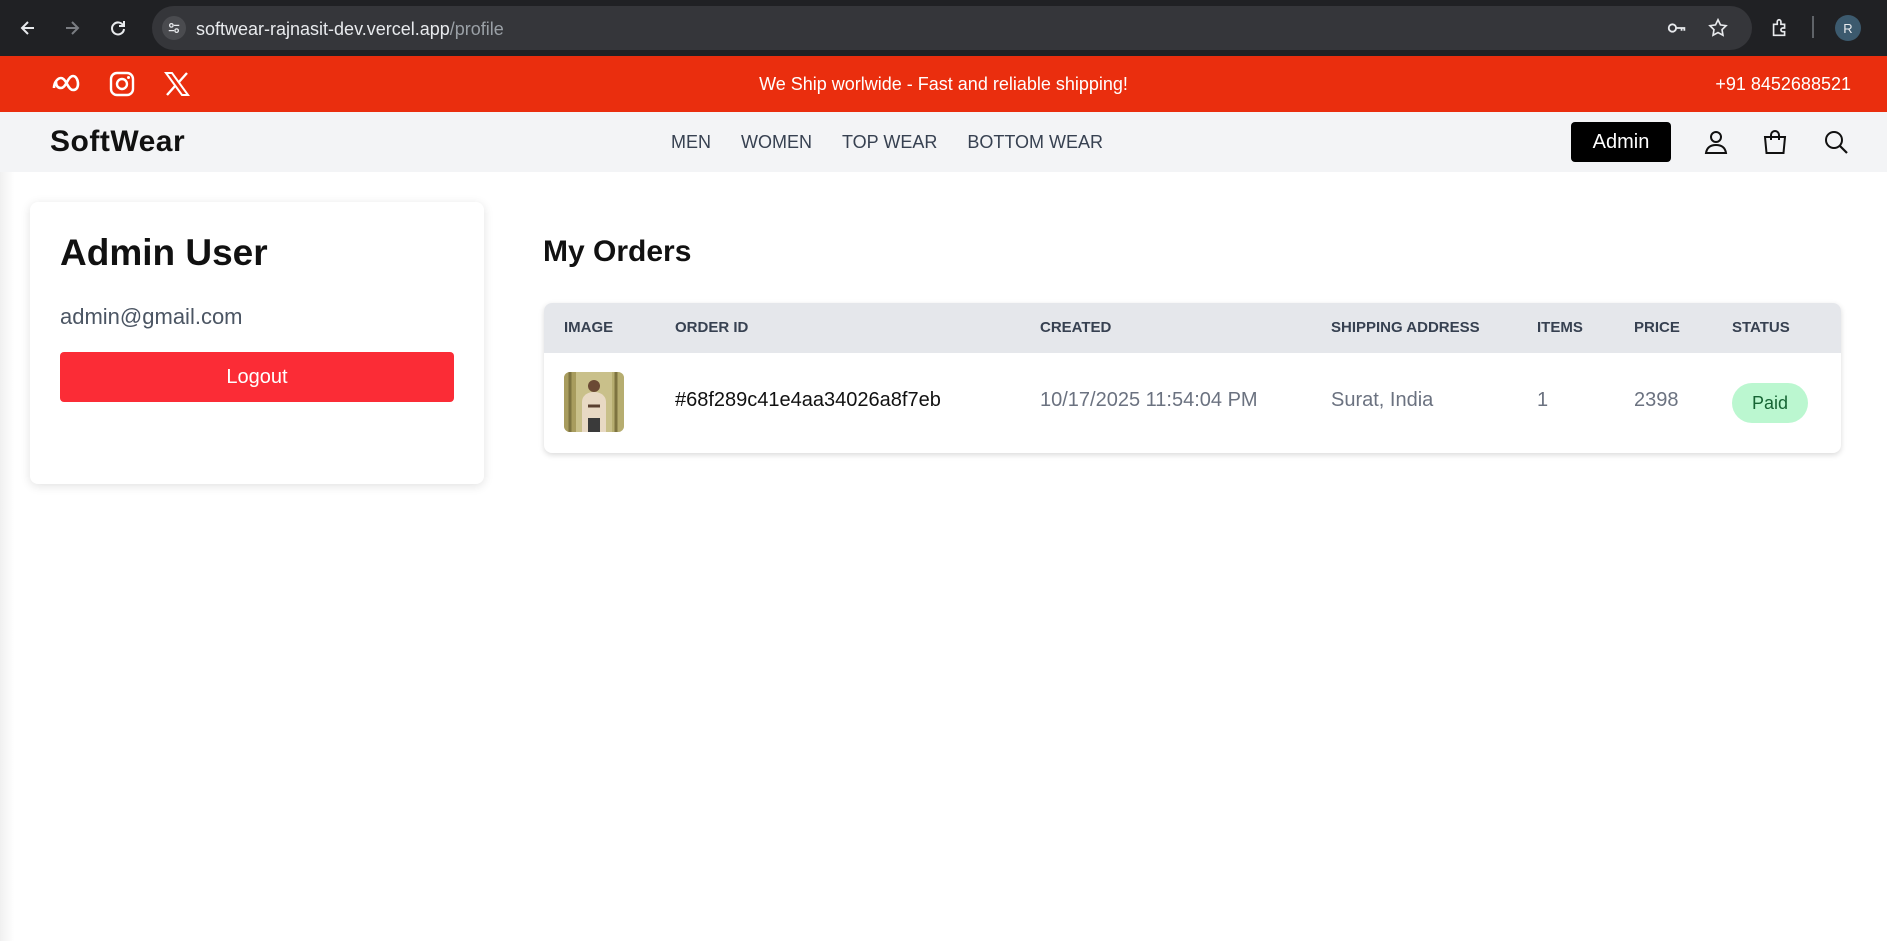 The image size is (1887, 941). I want to click on extensions-icon, so click(1780, 28).